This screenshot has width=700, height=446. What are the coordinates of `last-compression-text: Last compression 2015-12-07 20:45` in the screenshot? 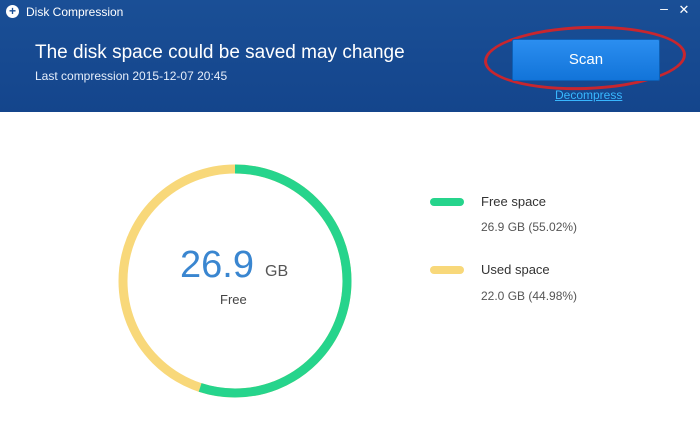 It's located at (131, 76).